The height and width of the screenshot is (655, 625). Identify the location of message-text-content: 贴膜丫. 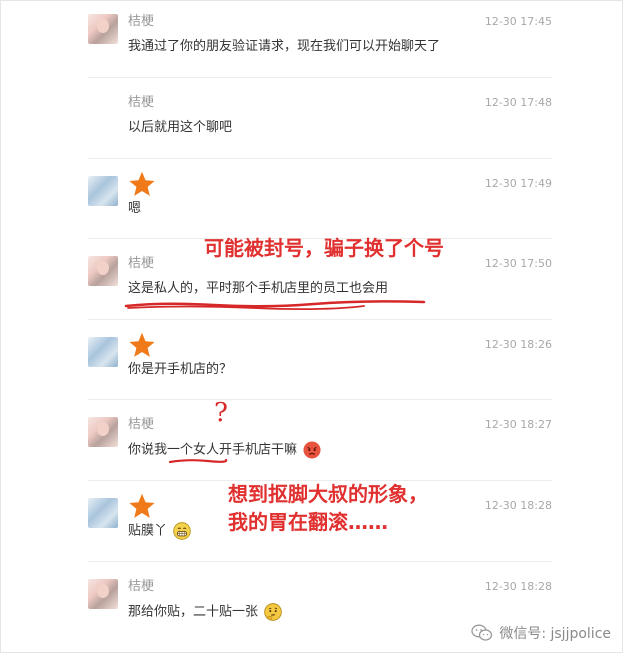
(148, 531).